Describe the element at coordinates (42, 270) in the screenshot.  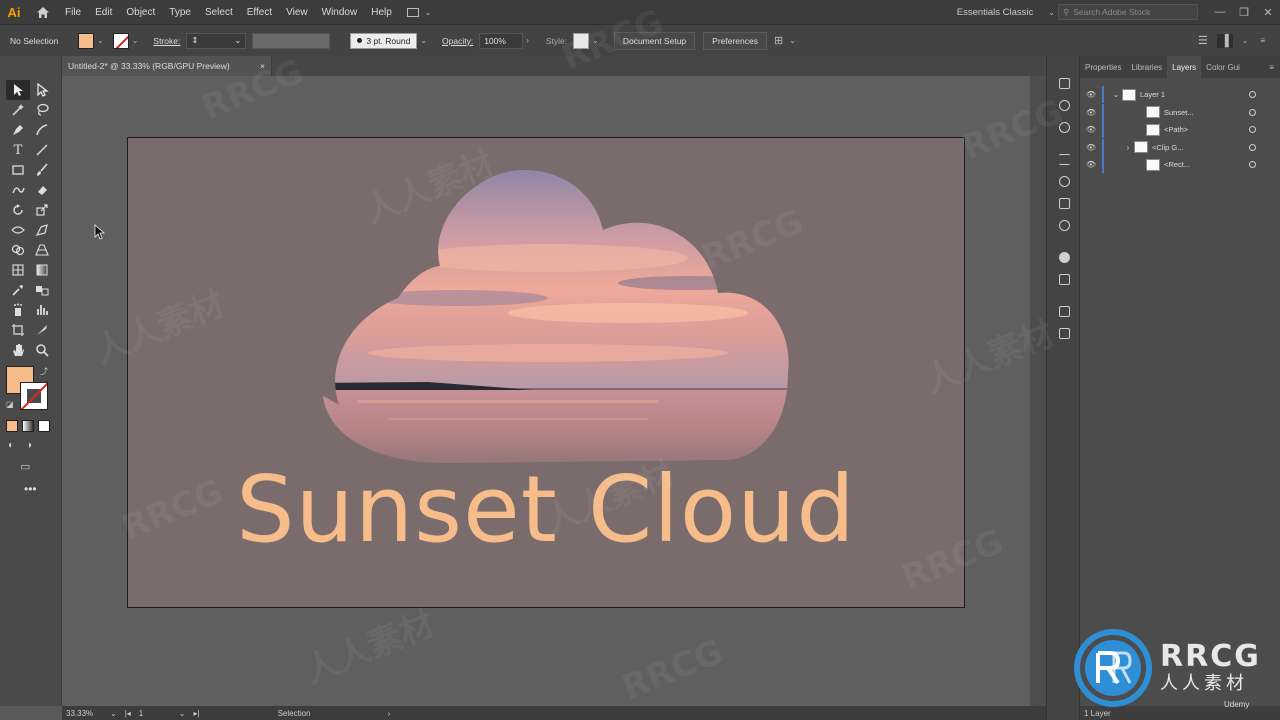
I see `gradient-tool-icon` at that location.